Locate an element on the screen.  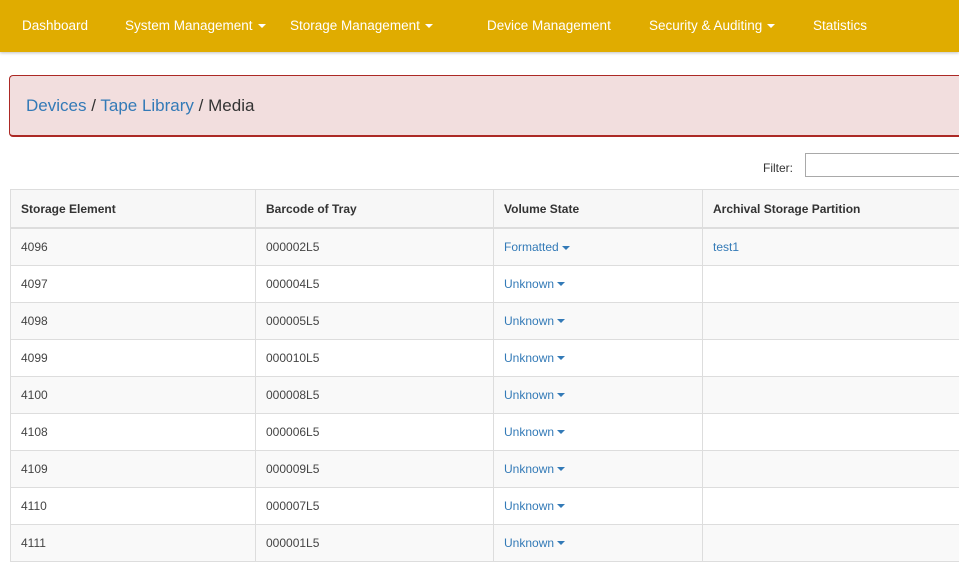
nav-security-auditing-label: Security & Auditing is located at coordinates (706, 25).